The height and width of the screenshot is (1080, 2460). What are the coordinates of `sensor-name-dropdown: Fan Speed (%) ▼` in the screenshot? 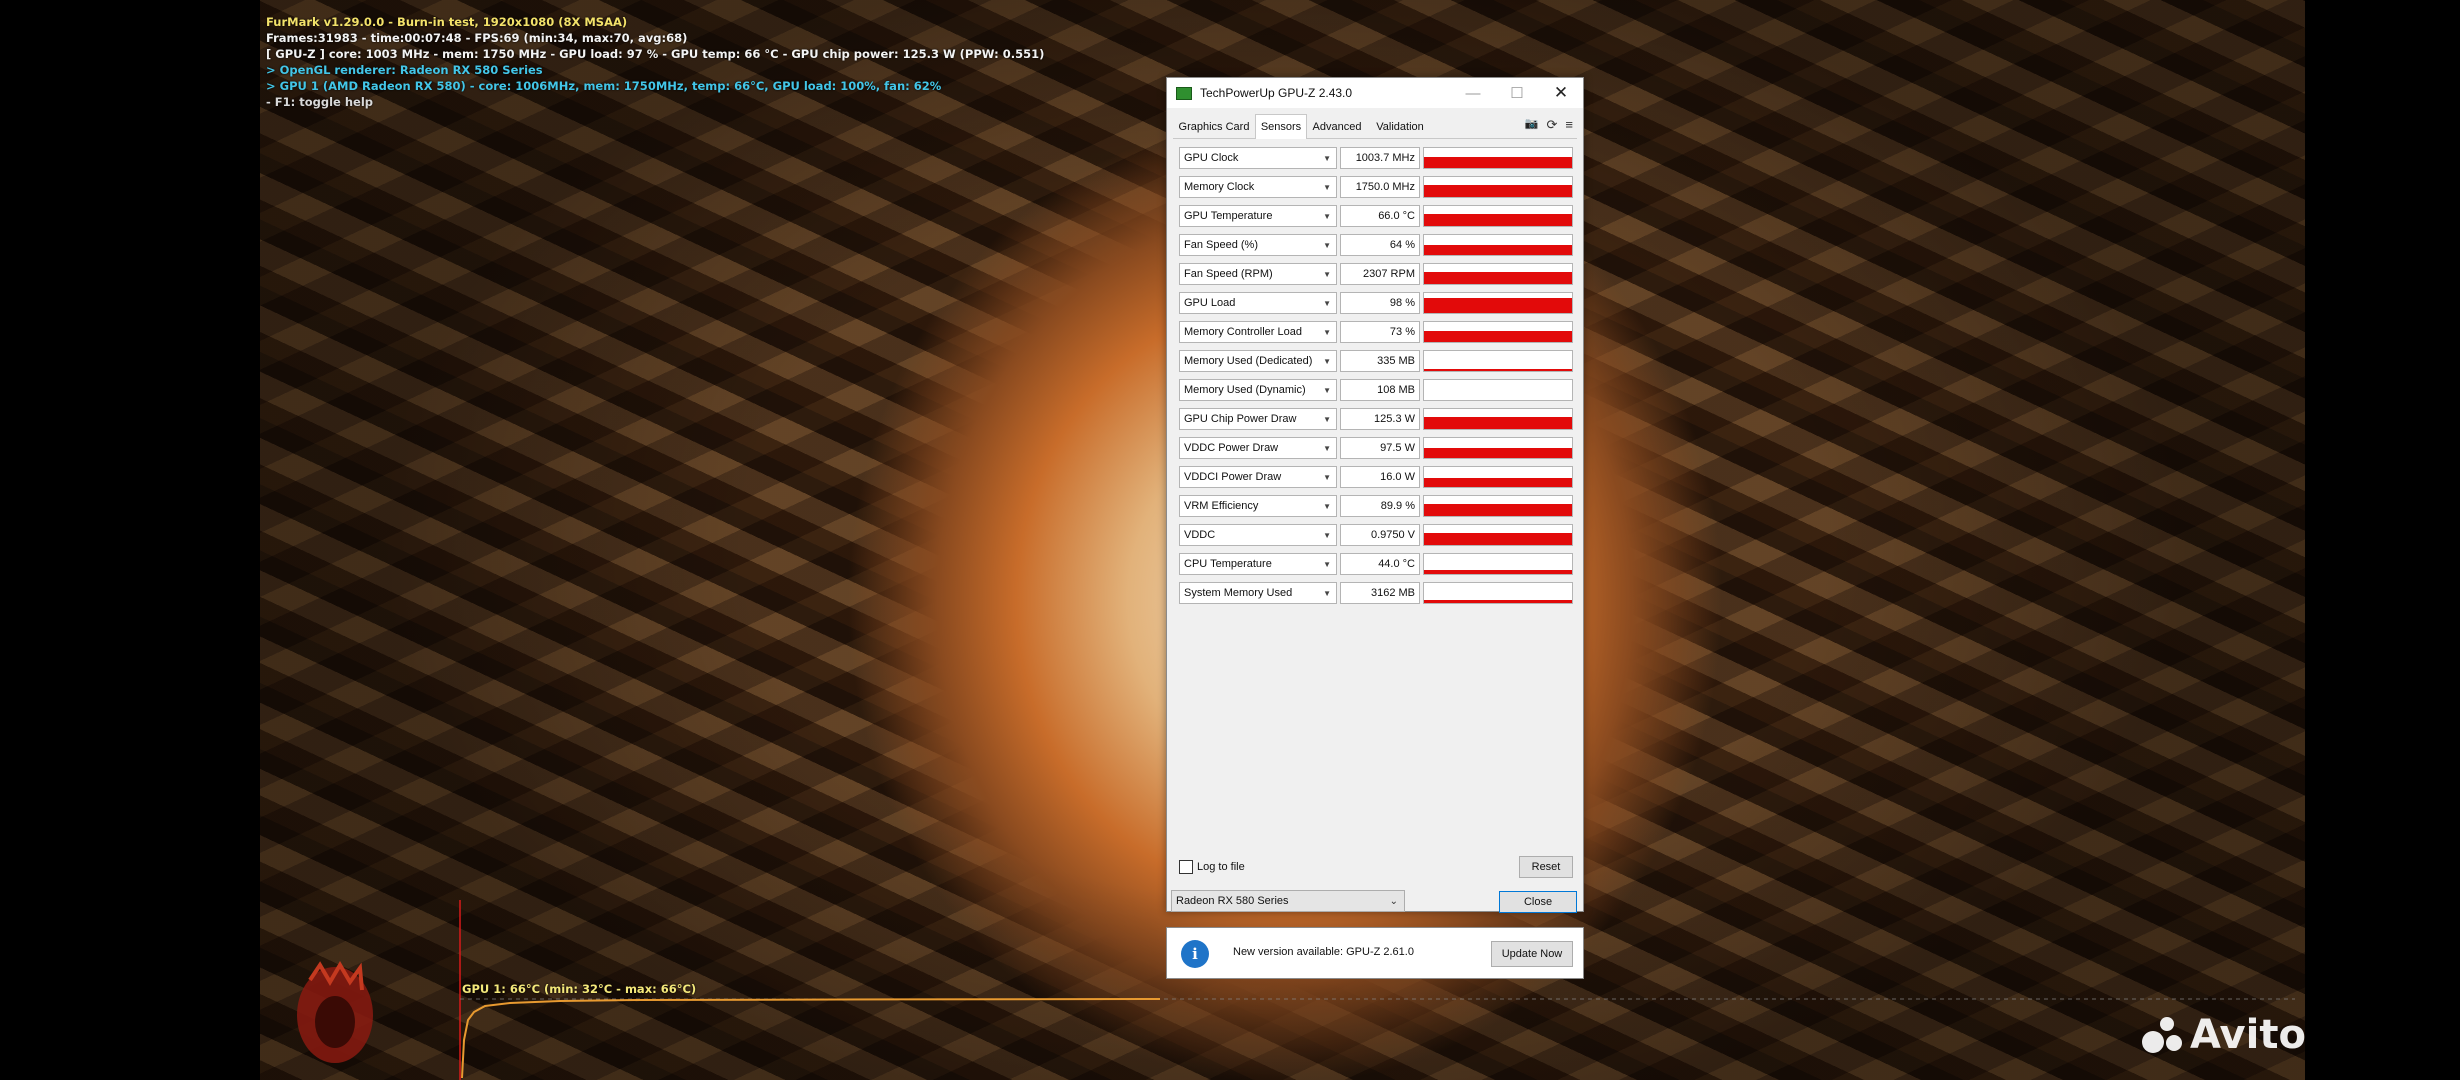 It's located at (1258, 245).